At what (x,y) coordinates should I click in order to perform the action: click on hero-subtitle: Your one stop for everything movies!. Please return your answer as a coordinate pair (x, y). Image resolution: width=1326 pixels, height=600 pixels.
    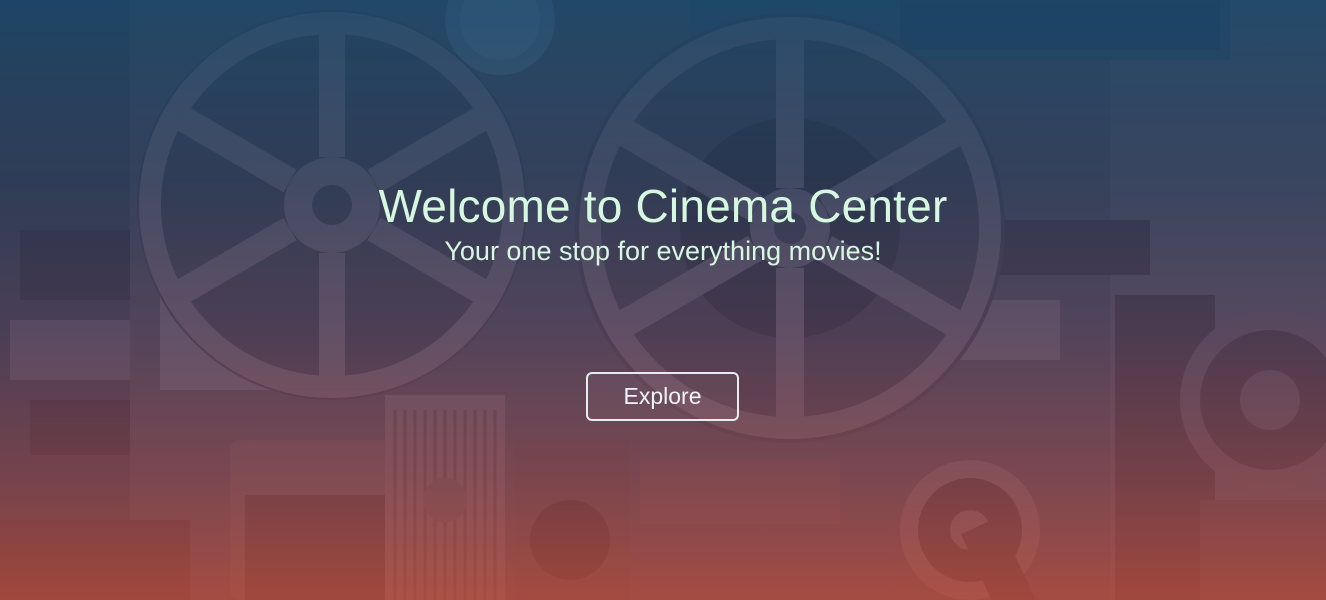
    Looking at the image, I should click on (663, 251).